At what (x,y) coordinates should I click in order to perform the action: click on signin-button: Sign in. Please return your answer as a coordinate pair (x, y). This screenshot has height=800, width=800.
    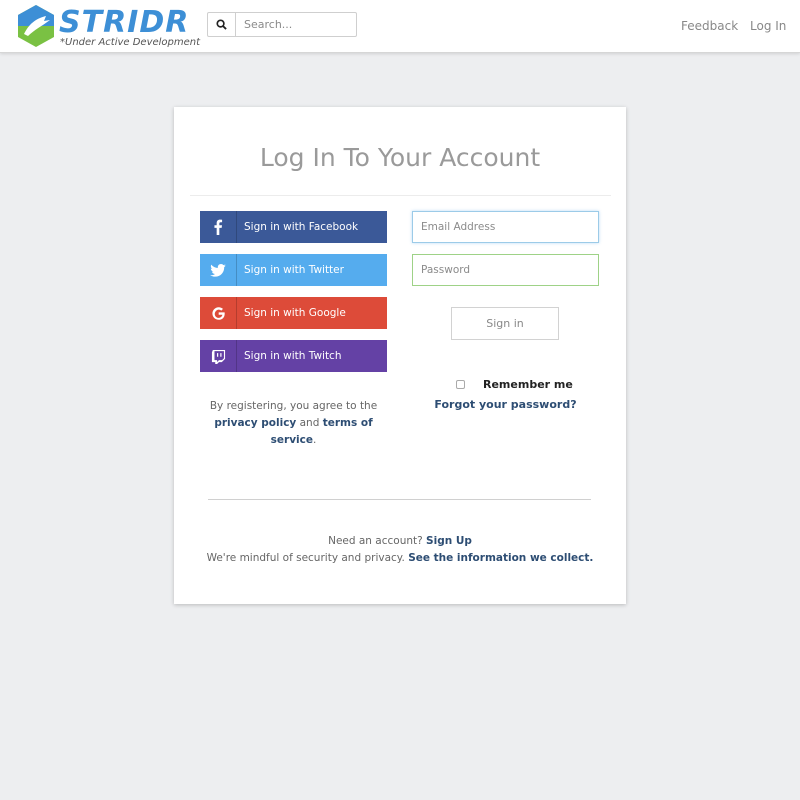
    Looking at the image, I should click on (505, 323).